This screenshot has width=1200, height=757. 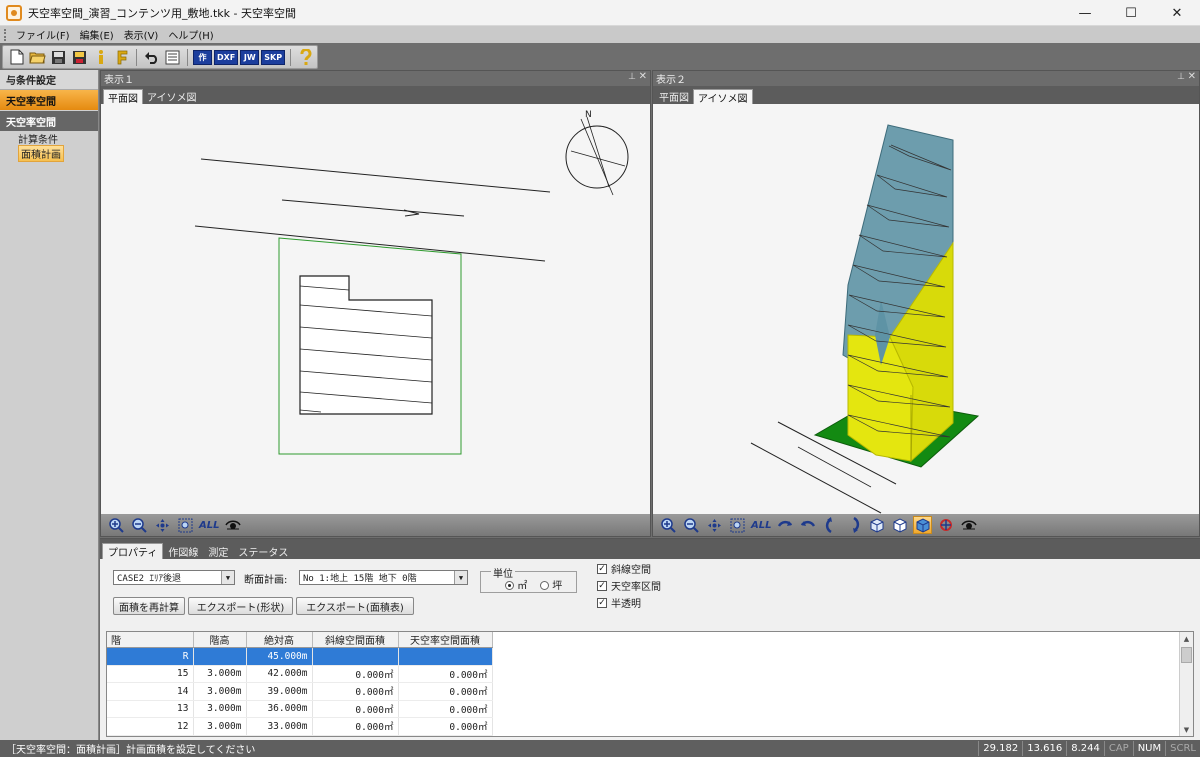 What do you see at coordinates (183, 551) in the screenshot?
I see `tab-drawing-lines: 作図線` at bounding box center [183, 551].